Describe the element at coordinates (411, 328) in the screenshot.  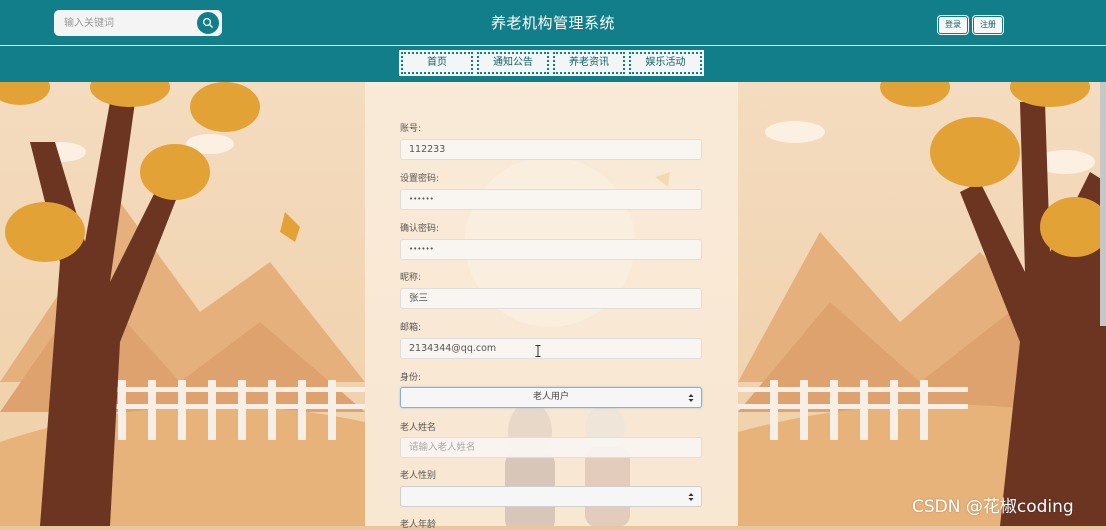
I see `email-label: 邮箱:` at that location.